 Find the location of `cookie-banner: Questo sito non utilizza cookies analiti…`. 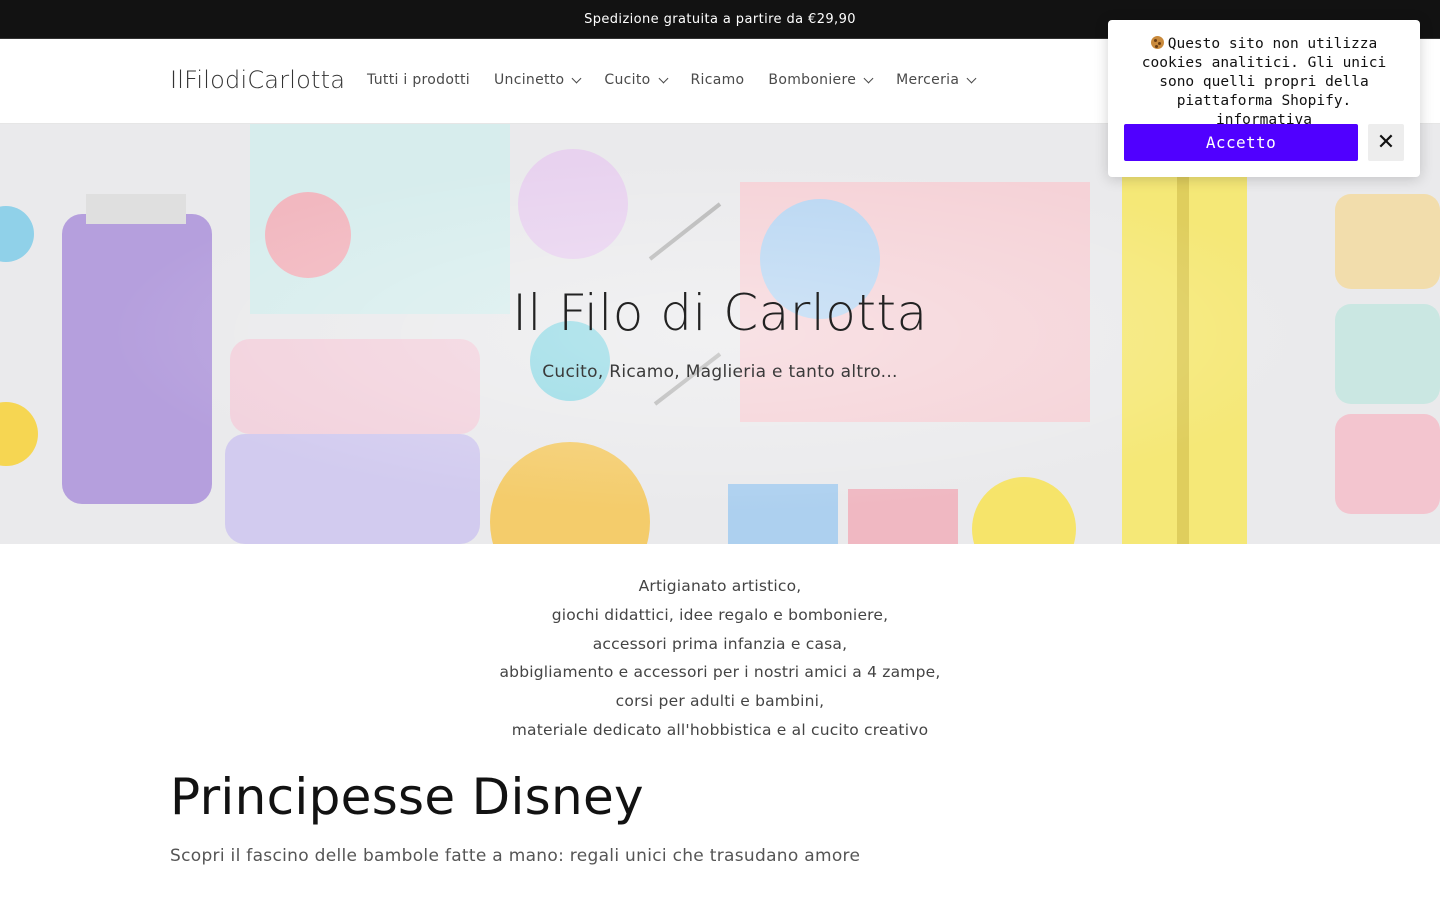

cookie-banner: Questo sito non utilizza cookies analiti… is located at coordinates (1264, 98).